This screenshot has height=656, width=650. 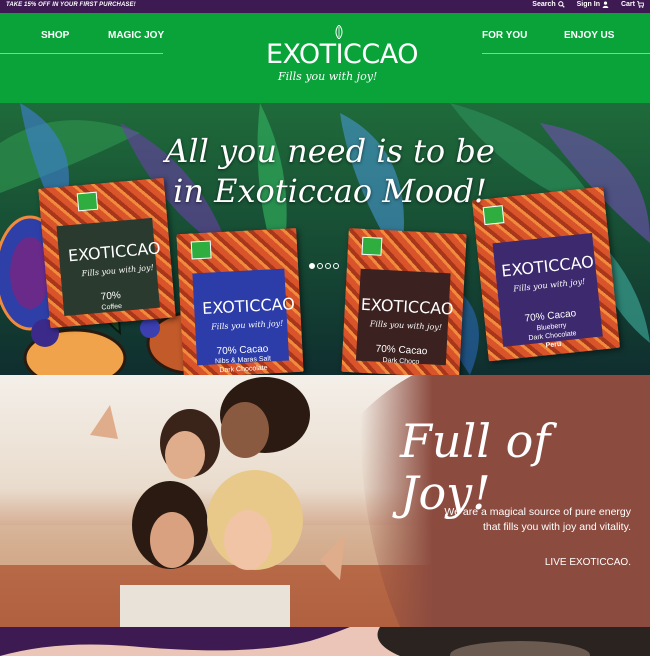 I want to click on logo-tagline: Fills you with joy!, so click(x=328, y=76).